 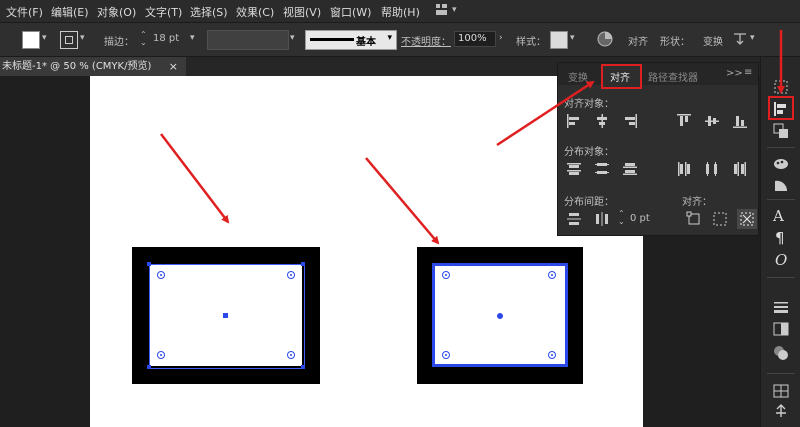 What do you see at coordinates (675, 40) in the screenshot?
I see `shape-label: 形状：` at bounding box center [675, 40].